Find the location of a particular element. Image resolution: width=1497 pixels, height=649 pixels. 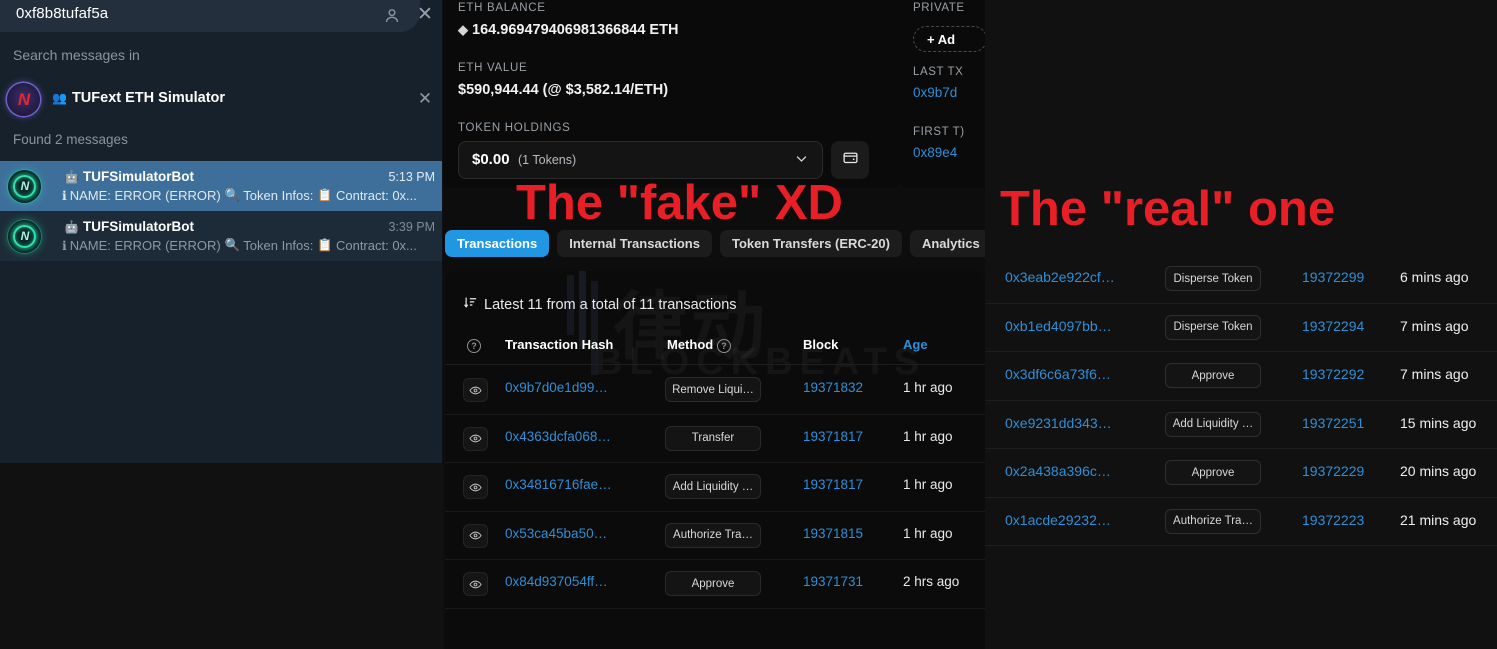

method-badge: Transfer is located at coordinates (713, 438).